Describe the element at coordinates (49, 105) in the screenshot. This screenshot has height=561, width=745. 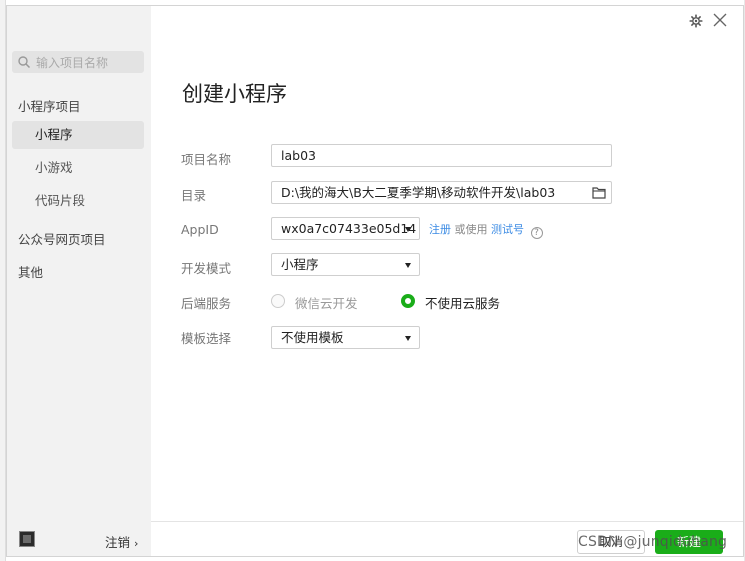
I see `sidebar-group-miniprogram: 小程序项目` at that location.